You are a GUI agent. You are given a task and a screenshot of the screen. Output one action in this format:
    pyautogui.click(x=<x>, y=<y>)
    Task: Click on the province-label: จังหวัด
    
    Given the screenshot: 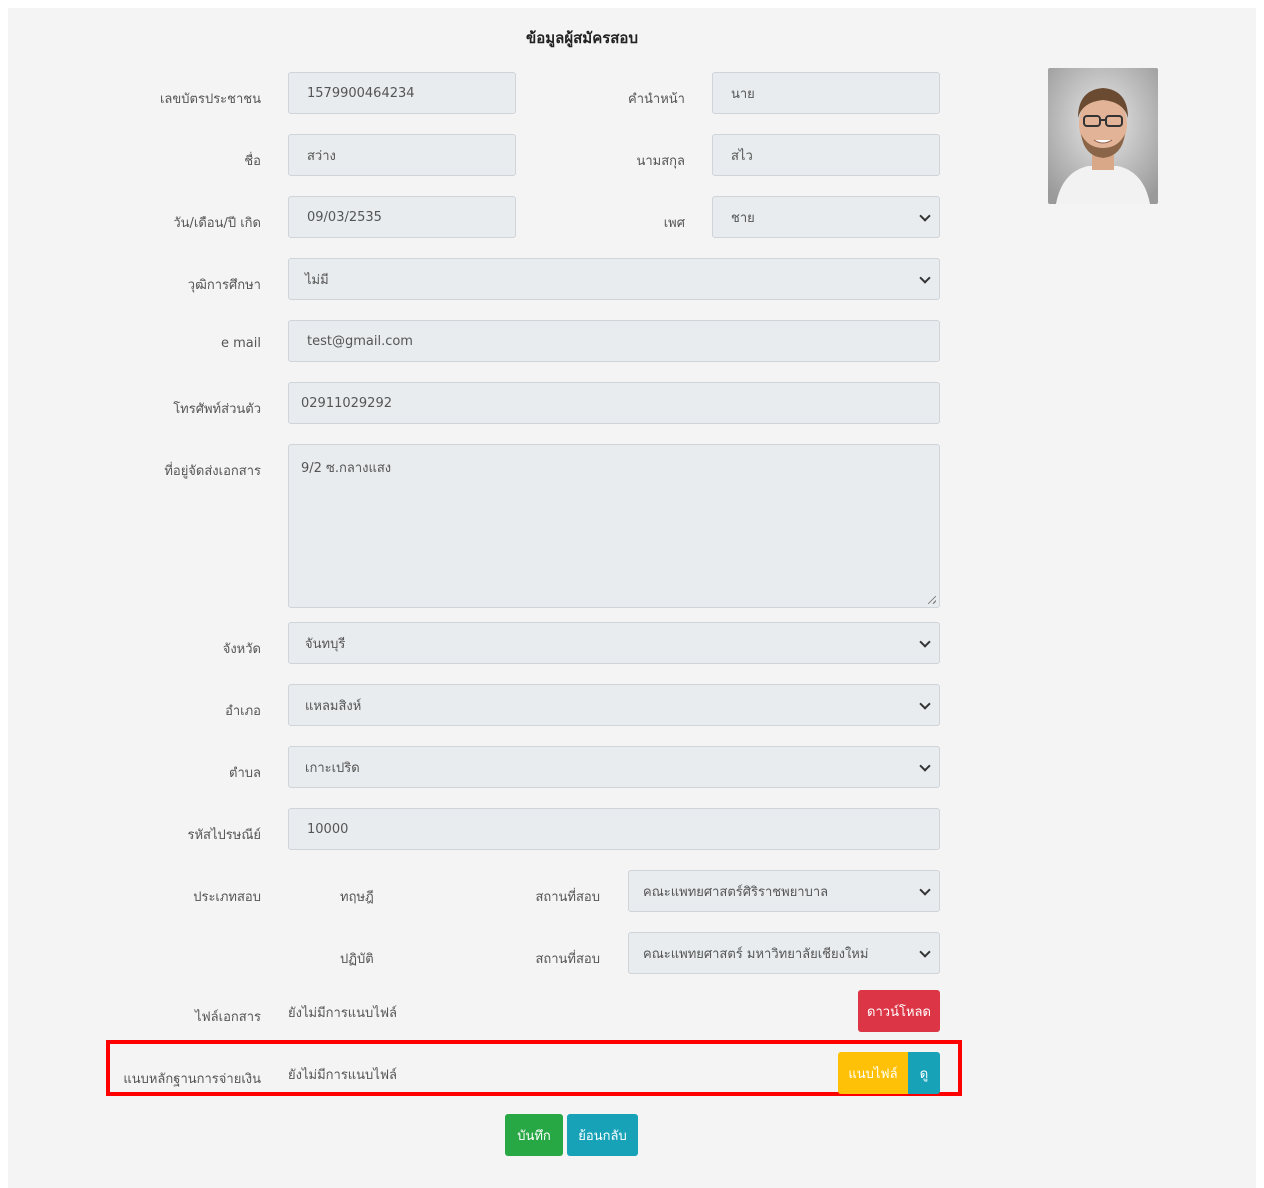 What is the action you would take?
    pyautogui.click(x=241, y=649)
    